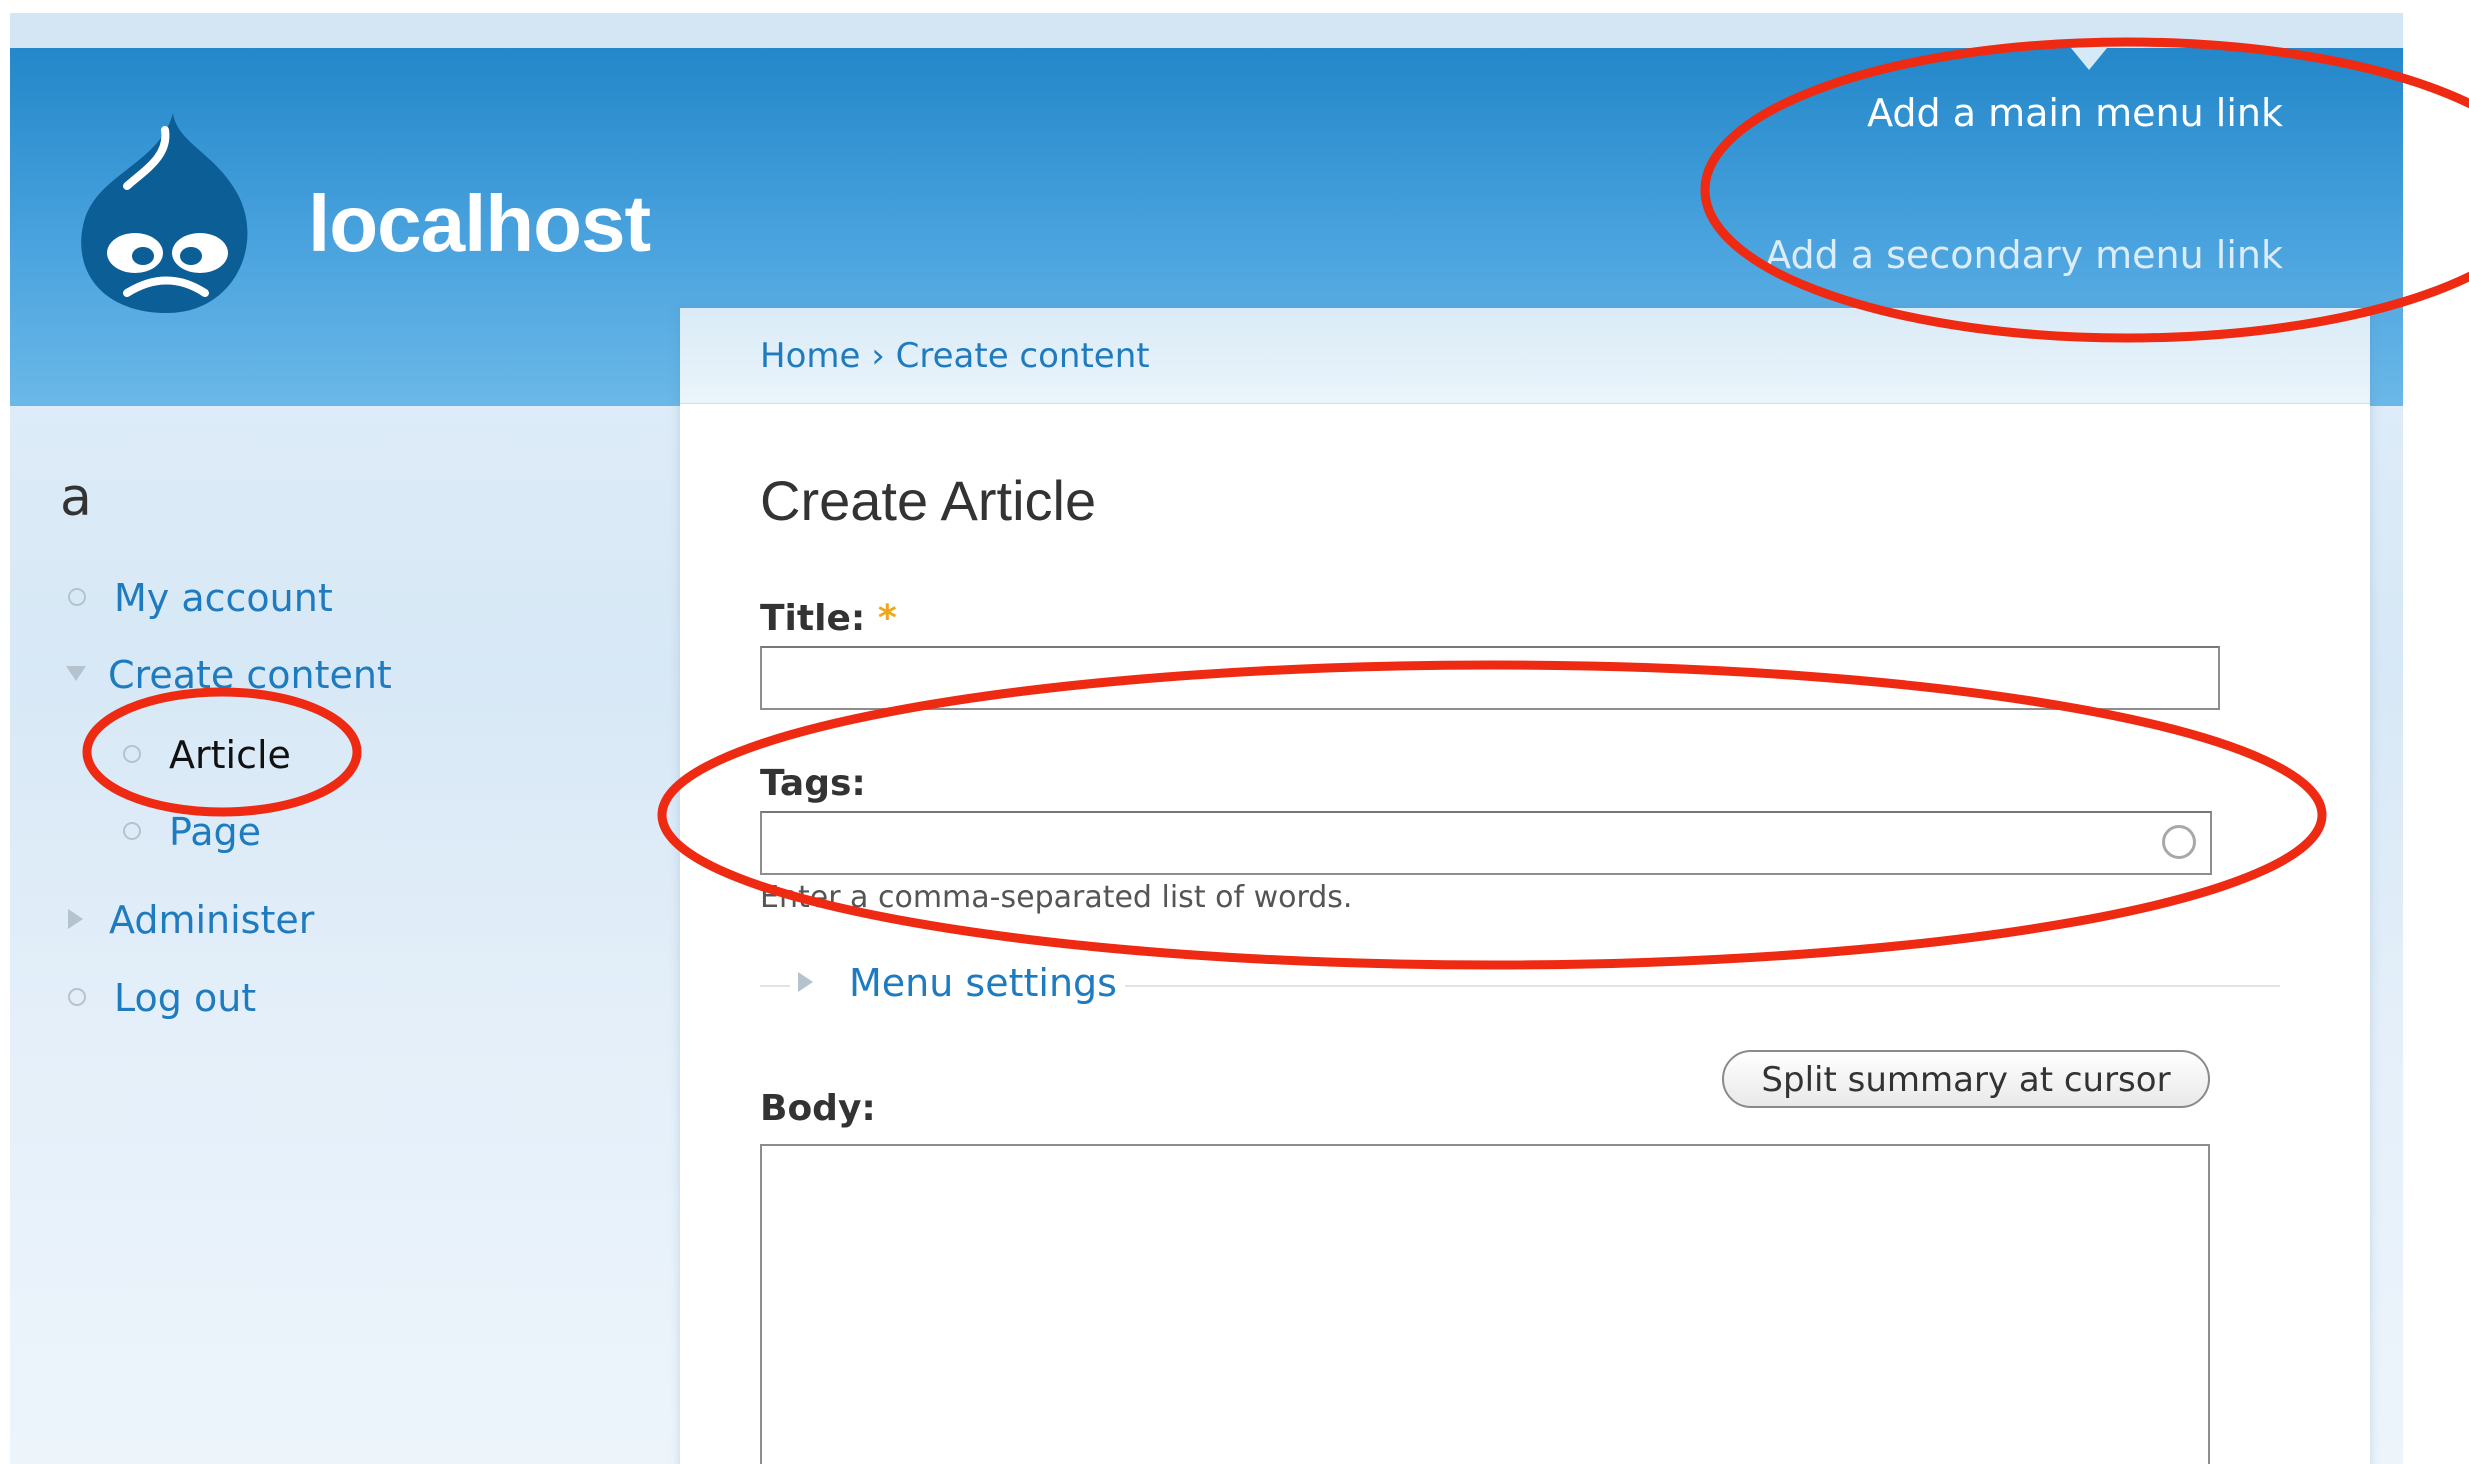 The height and width of the screenshot is (1464, 2469). I want to click on sidebar-item-page: Page, so click(192, 832).